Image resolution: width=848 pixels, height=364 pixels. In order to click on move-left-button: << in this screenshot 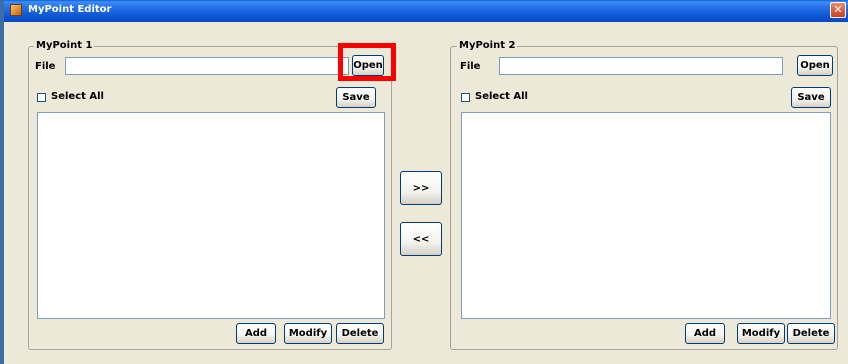, I will do `click(421, 239)`.